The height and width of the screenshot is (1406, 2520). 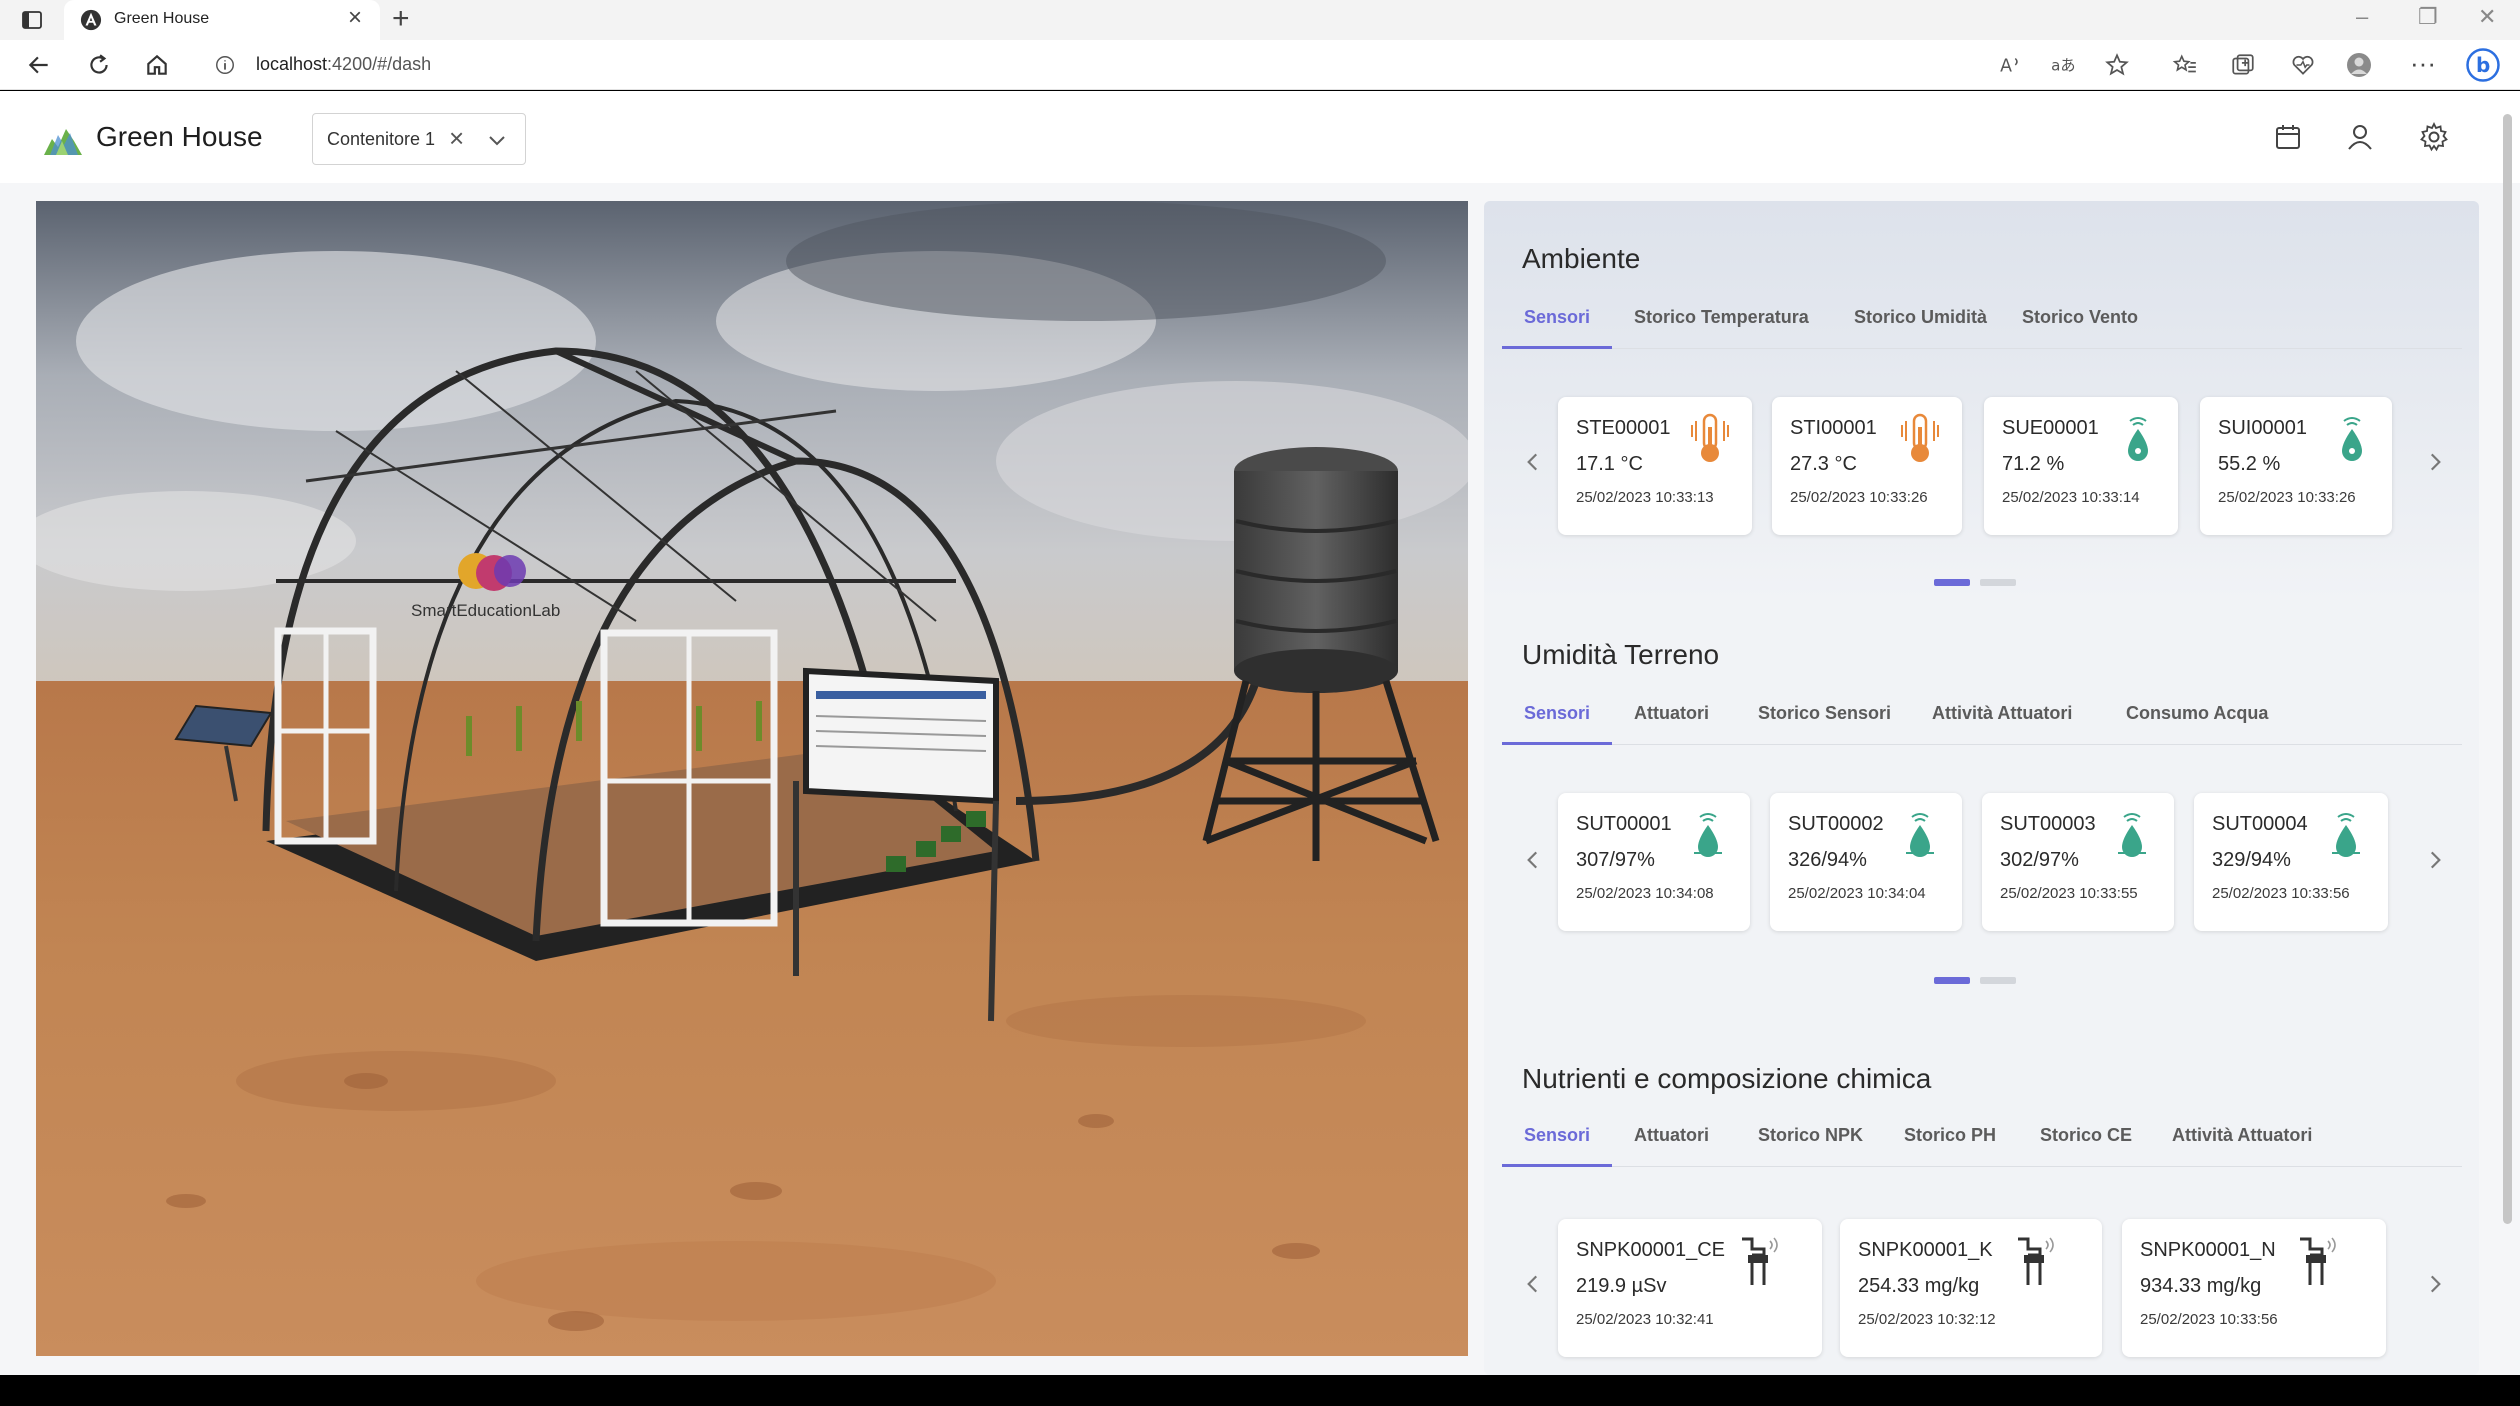 What do you see at coordinates (99, 65) in the screenshot?
I see `refresh-icon` at bounding box center [99, 65].